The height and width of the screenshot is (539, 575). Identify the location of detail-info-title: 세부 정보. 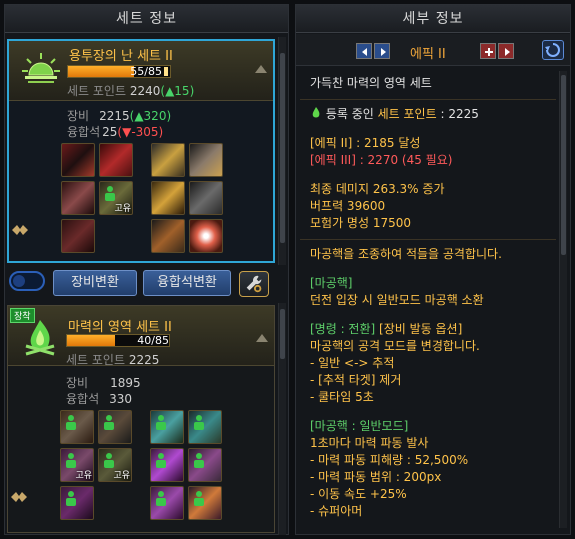
(433, 19).